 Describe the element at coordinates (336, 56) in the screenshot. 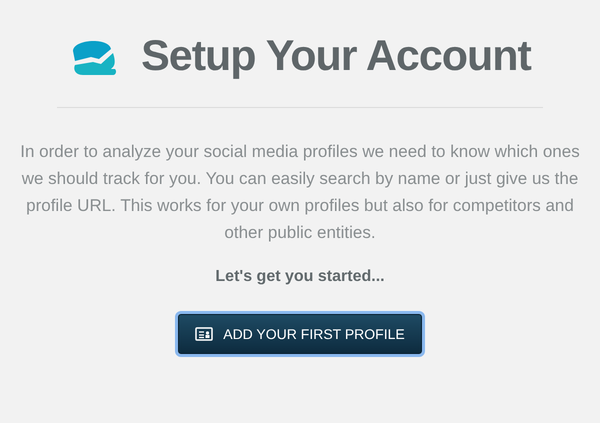

I see `page-title: Setup Your Account` at that location.